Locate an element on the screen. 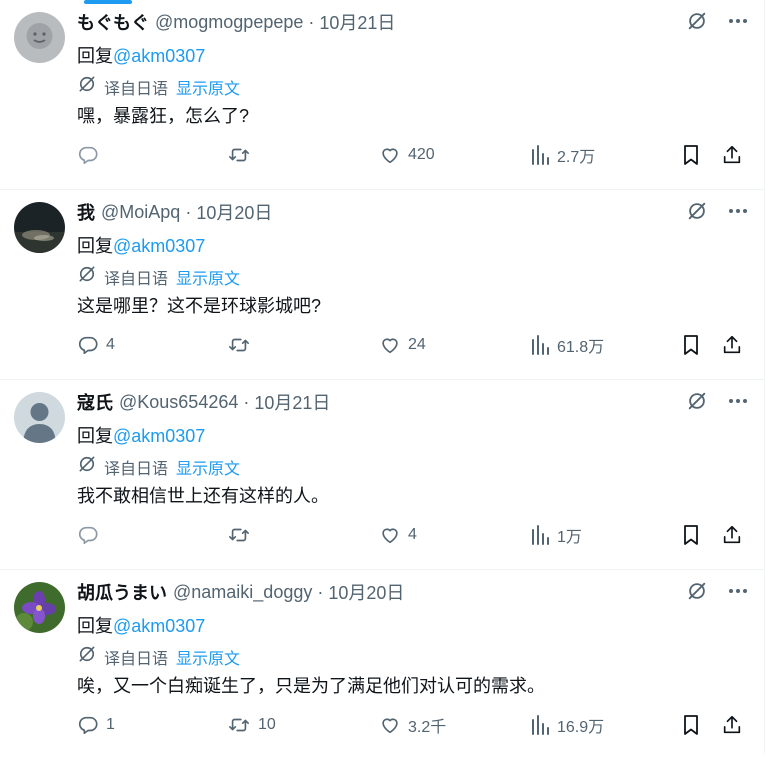  user-handle: @MoiApq is located at coordinates (140, 212).